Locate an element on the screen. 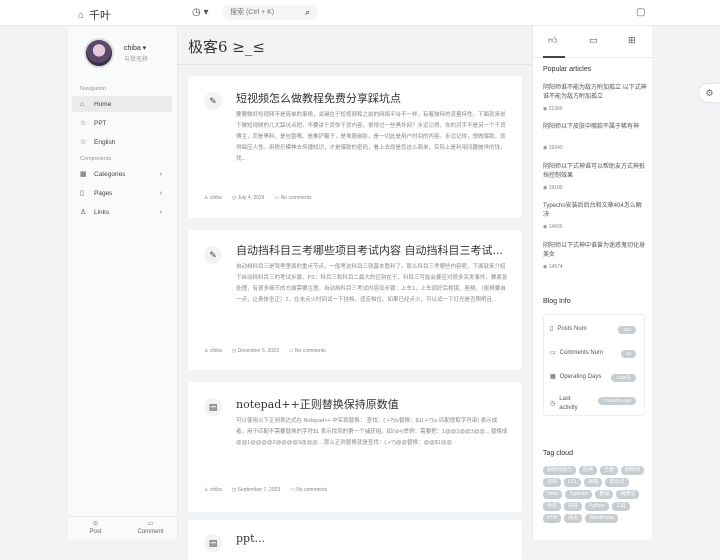 Image resolution: width=720 pixels, height=560 pixels. message-icon: ▢ is located at coordinates (640, 12).